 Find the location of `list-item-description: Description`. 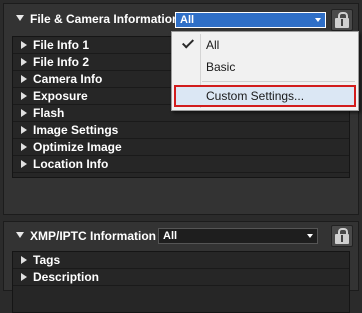

list-item-description: Description is located at coordinates (181, 277).